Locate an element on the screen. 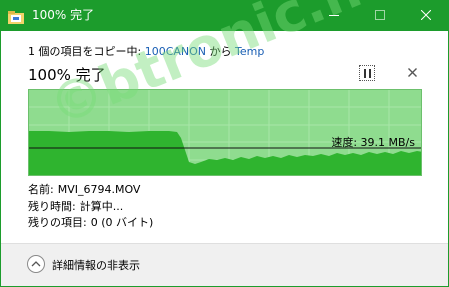 This screenshot has height=287, width=449. file-name-label: 名前: is located at coordinates (41, 189).